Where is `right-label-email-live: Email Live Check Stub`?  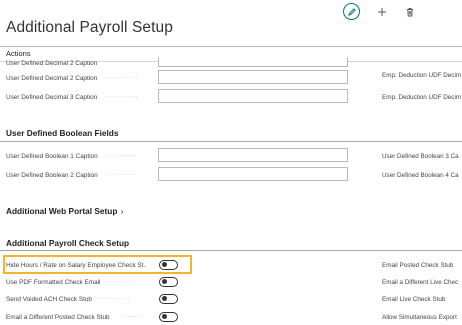 right-label-email-live: Email Live Check Stub is located at coordinates (414, 299).